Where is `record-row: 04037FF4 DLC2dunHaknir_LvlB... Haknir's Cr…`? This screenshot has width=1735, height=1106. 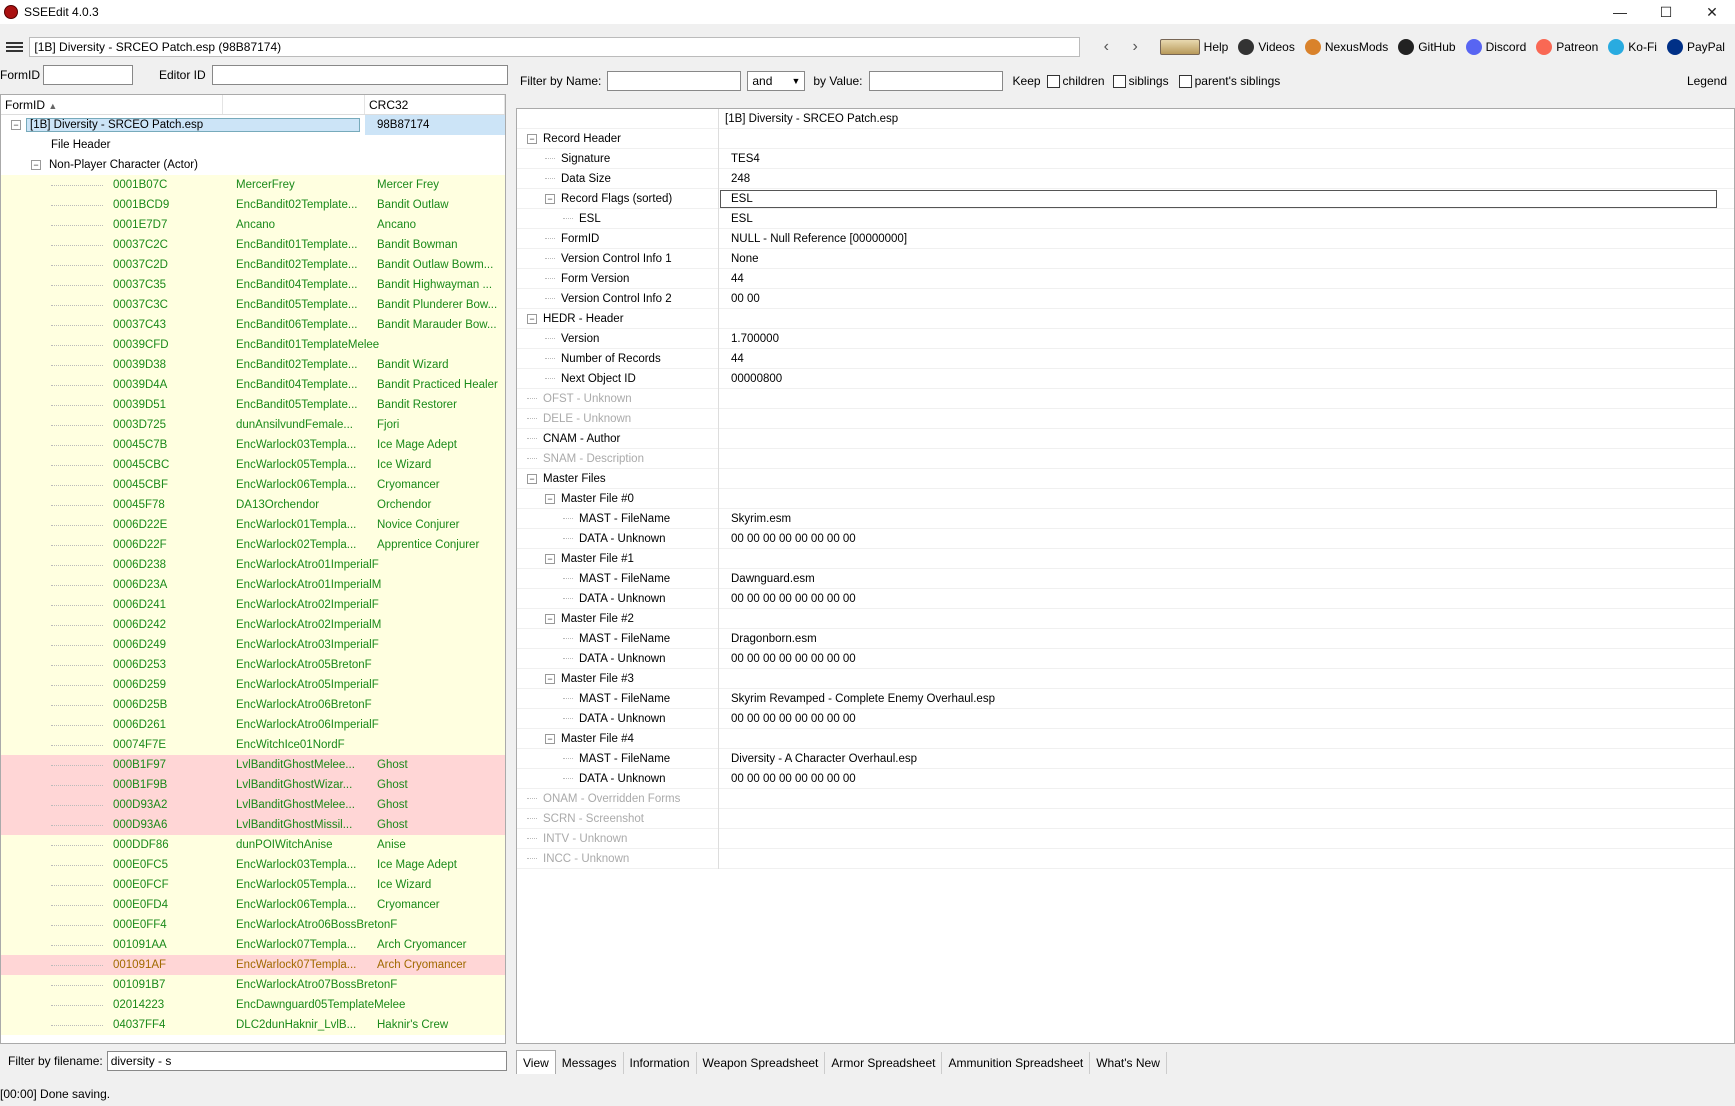 record-row: 04037FF4 DLC2dunHaknir_LvlB... Haknir's Cr… is located at coordinates (253, 1025).